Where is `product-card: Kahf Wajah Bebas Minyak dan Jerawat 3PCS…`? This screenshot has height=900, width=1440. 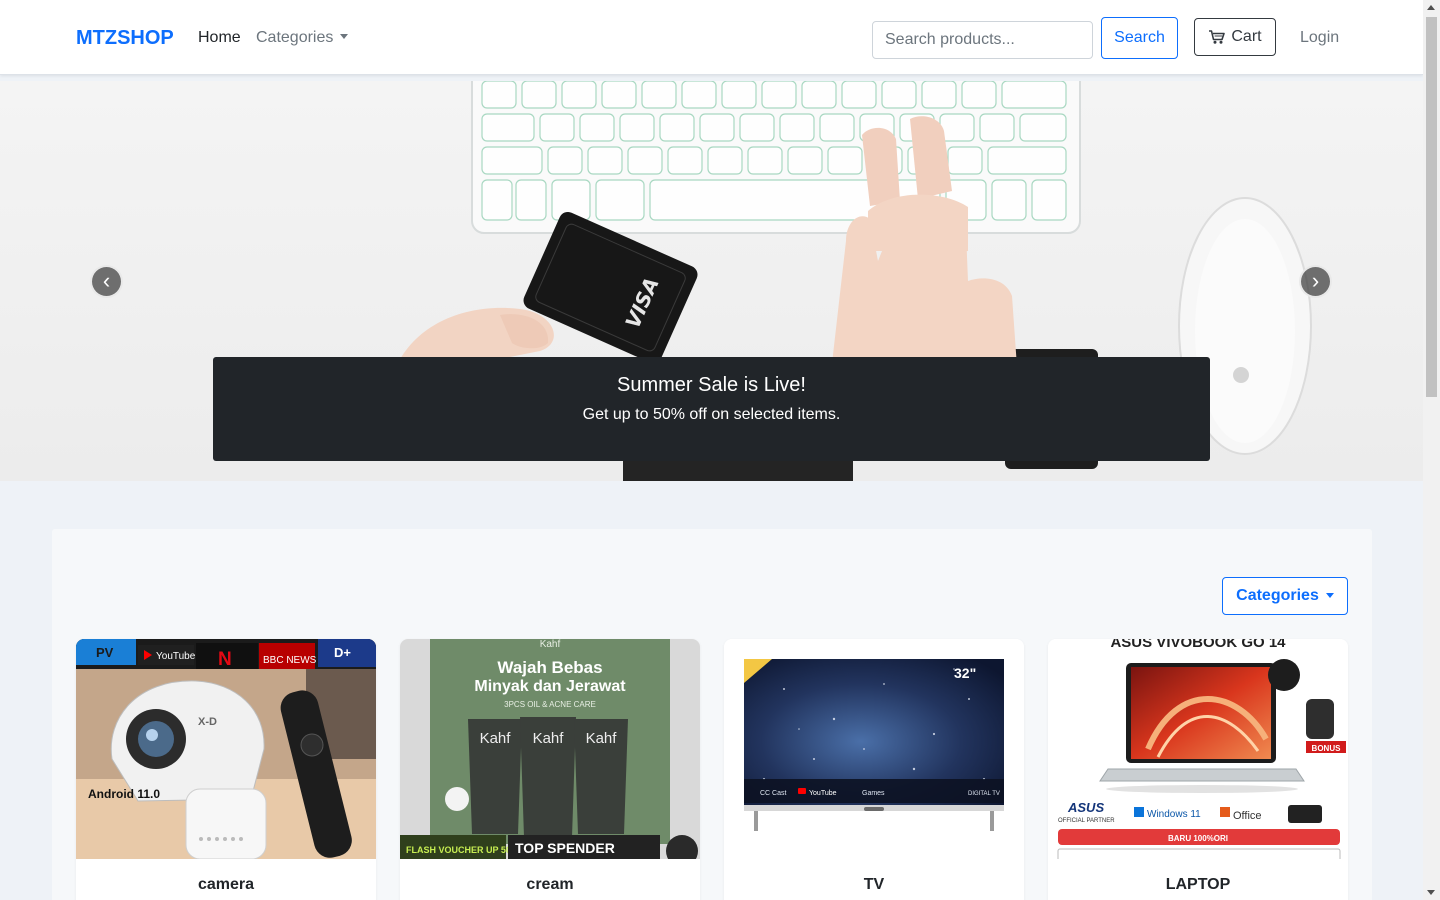
product-card: Kahf Wajah Bebas Minyak dan Jerawat 3PCS… is located at coordinates (550, 769).